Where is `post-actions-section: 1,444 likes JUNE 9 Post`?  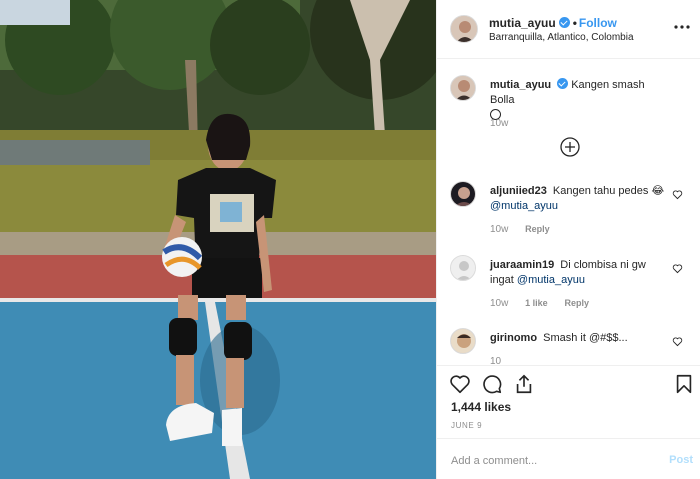 post-actions-section: 1,444 likes JUNE 9 Post is located at coordinates (568, 422).